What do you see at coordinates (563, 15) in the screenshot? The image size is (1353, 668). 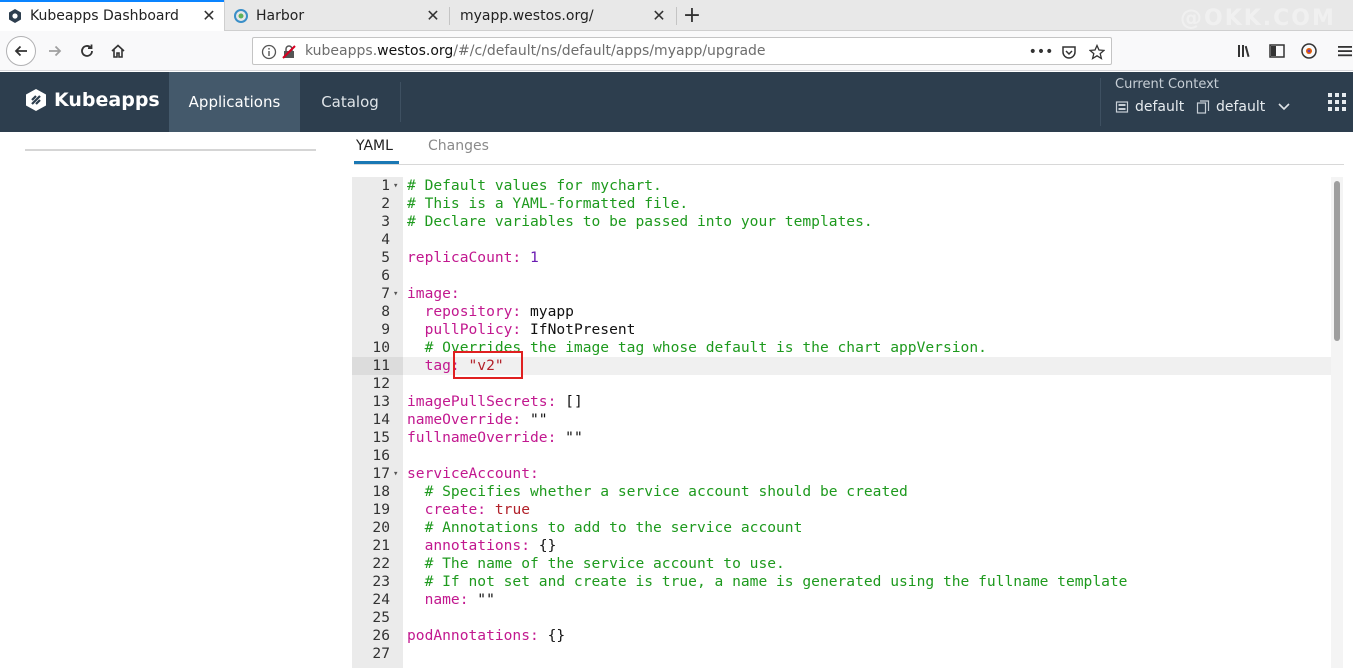 I see `browser-tab-myapp: myapp.westos.org/ ✕` at bounding box center [563, 15].